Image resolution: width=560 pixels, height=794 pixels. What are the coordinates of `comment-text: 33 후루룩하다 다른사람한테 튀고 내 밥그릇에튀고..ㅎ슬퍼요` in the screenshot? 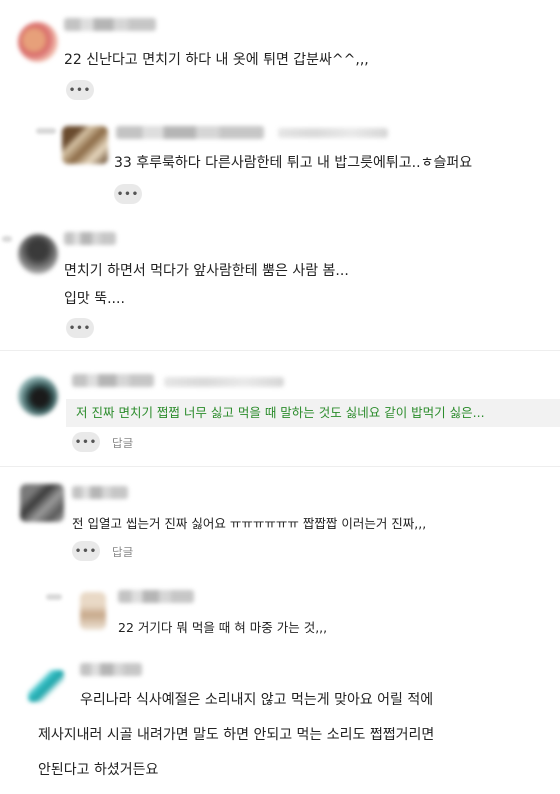 It's located at (293, 163).